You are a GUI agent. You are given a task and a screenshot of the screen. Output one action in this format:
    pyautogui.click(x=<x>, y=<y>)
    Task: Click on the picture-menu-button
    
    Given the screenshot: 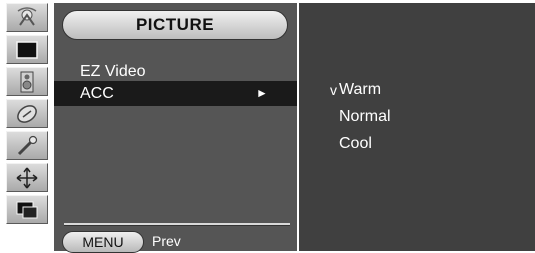 What is the action you would take?
    pyautogui.click(x=27, y=49)
    